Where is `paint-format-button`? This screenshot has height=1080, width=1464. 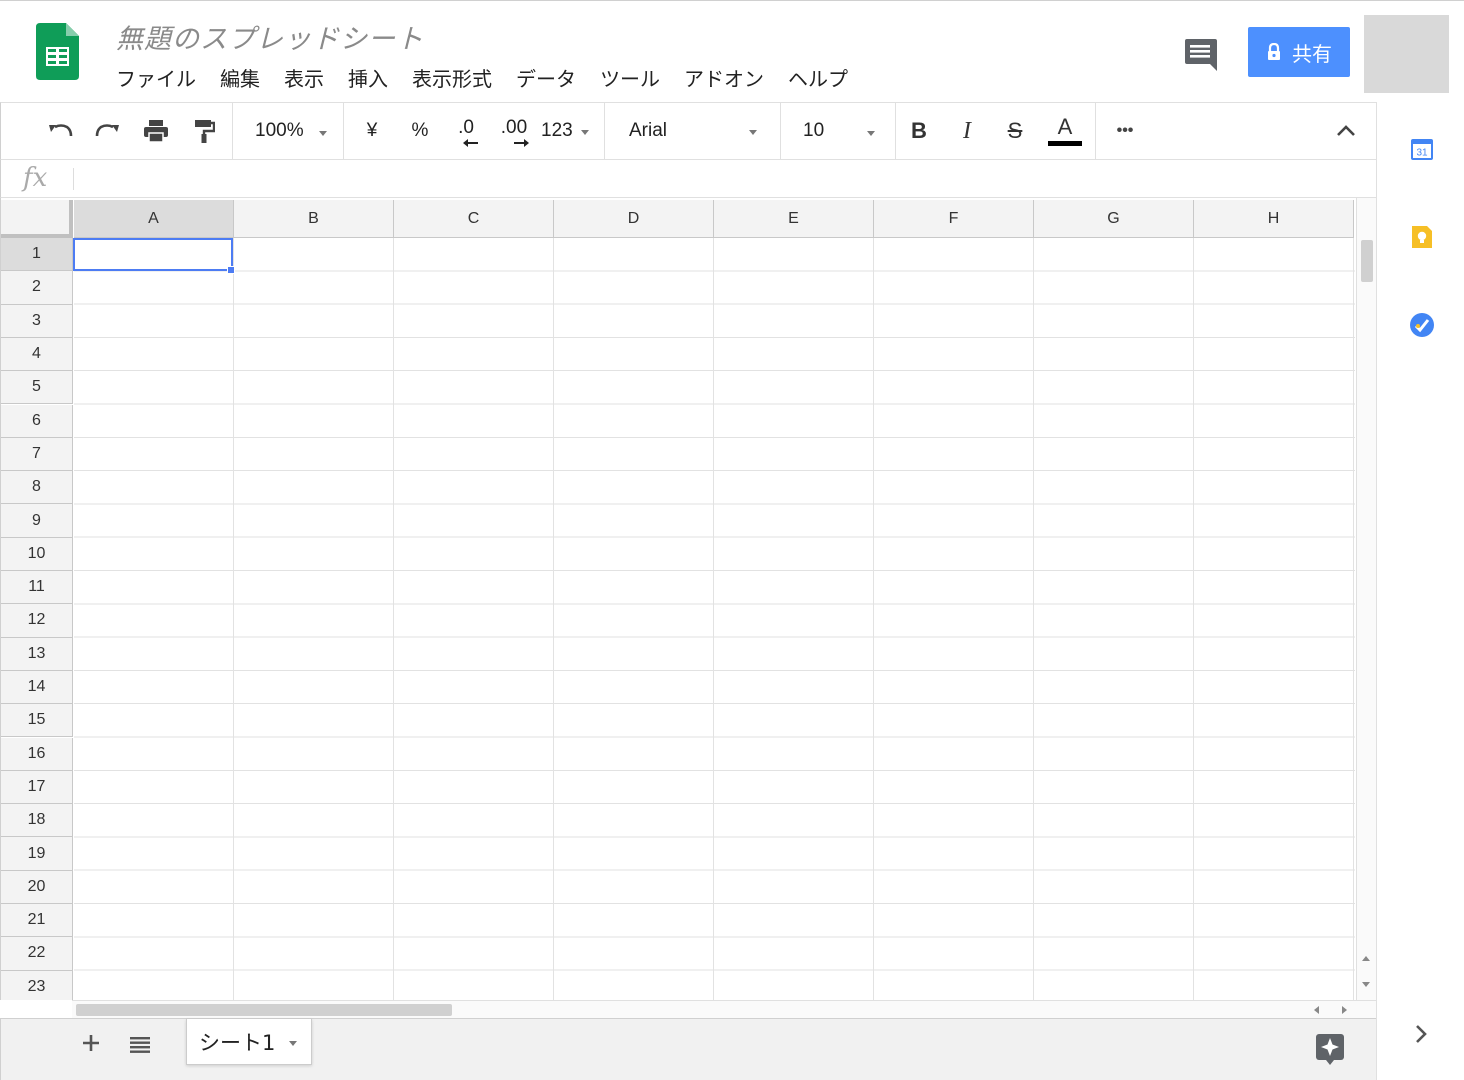
paint-format-button is located at coordinates (204, 131).